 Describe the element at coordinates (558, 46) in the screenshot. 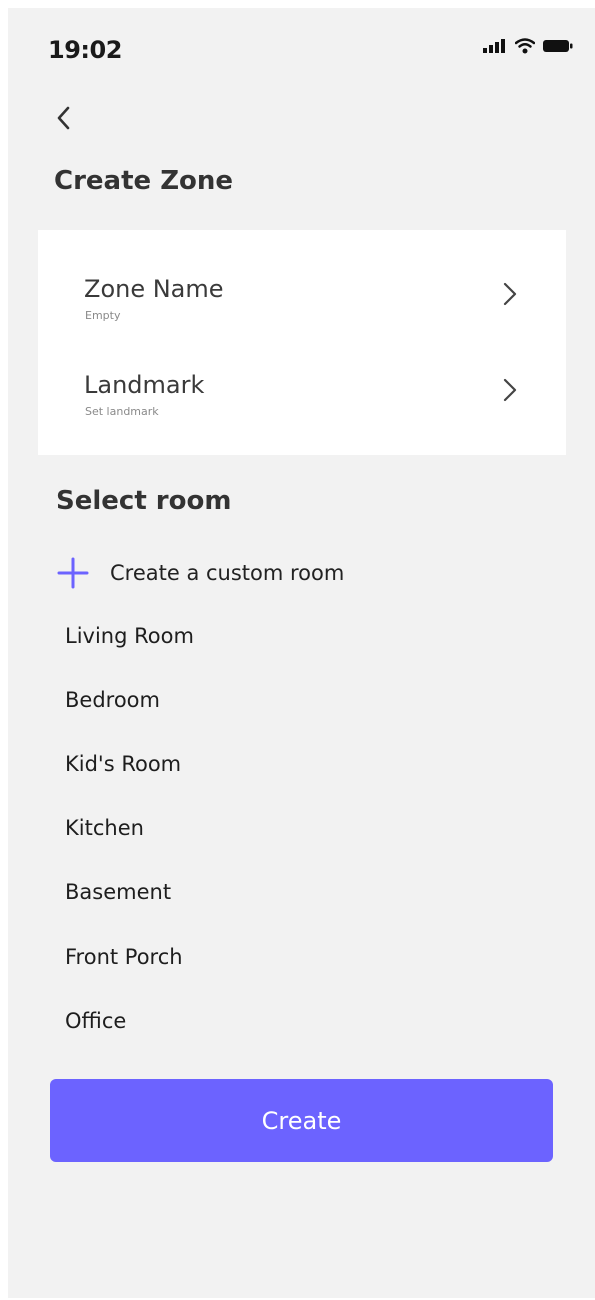

I see `battery-icon` at that location.